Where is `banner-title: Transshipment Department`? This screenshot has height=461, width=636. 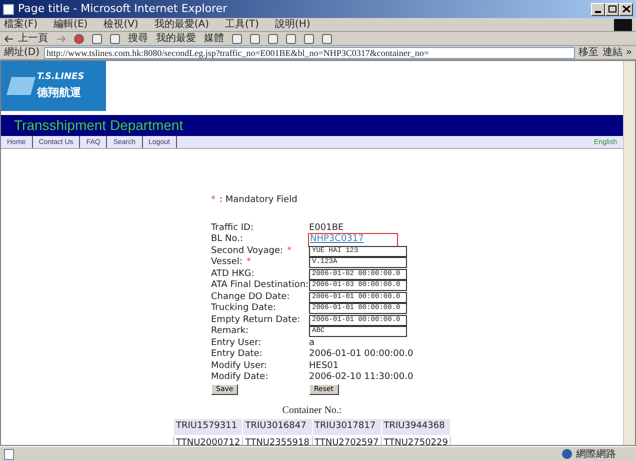
banner-title: Transshipment Department is located at coordinates (312, 125).